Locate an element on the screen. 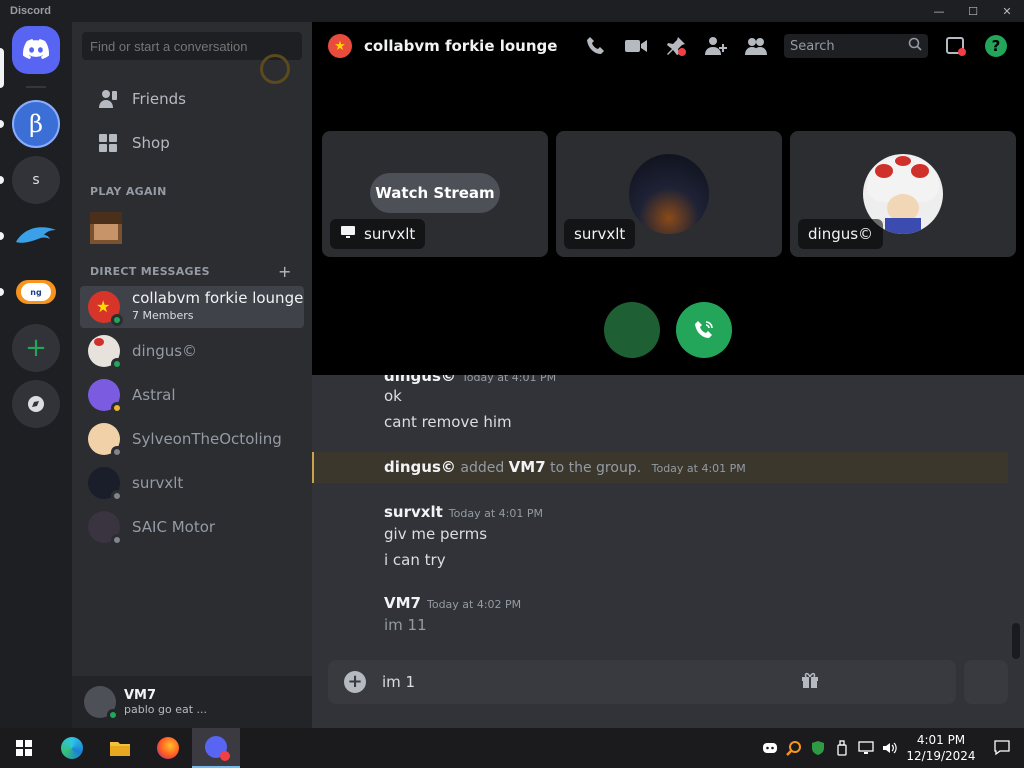 This screenshot has height=768, width=1024. discover-icon is located at coordinates (36, 404).